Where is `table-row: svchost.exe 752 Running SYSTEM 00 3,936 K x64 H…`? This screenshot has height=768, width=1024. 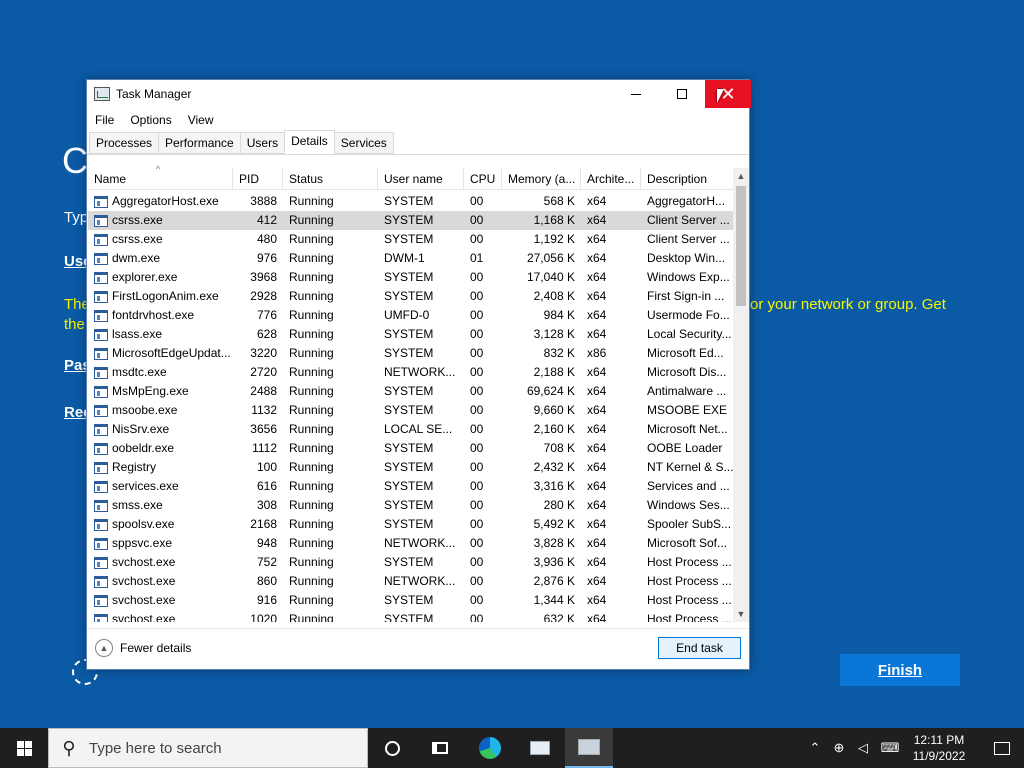 table-row: svchost.exe 752 Running SYSTEM 00 3,936 K x64 H… is located at coordinates (410, 562).